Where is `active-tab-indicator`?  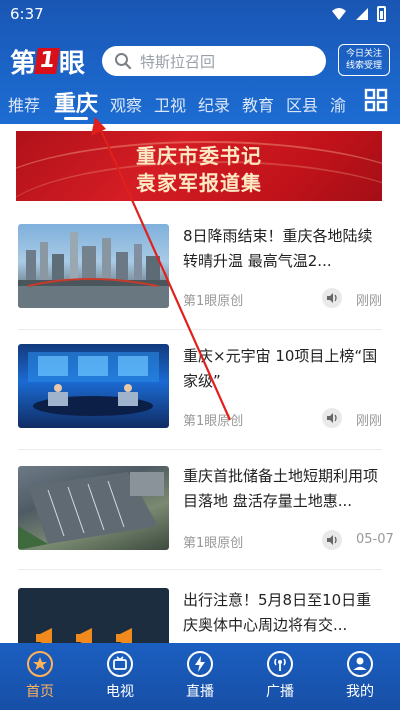
active-tab-indicator is located at coordinates (76, 118).